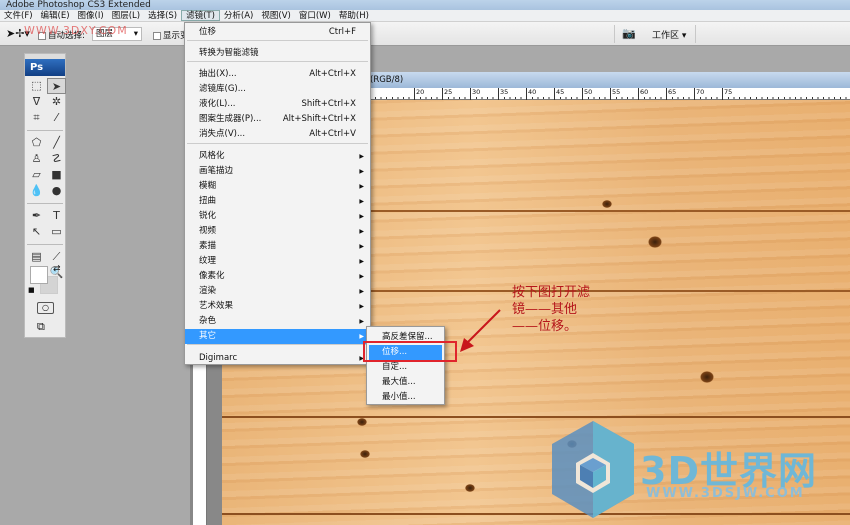 Image resolution: width=850 pixels, height=525 pixels. What do you see at coordinates (354, 15) in the screenshot?
I see `menu-help: 帮助(H)` at bounding box center [354, 15].